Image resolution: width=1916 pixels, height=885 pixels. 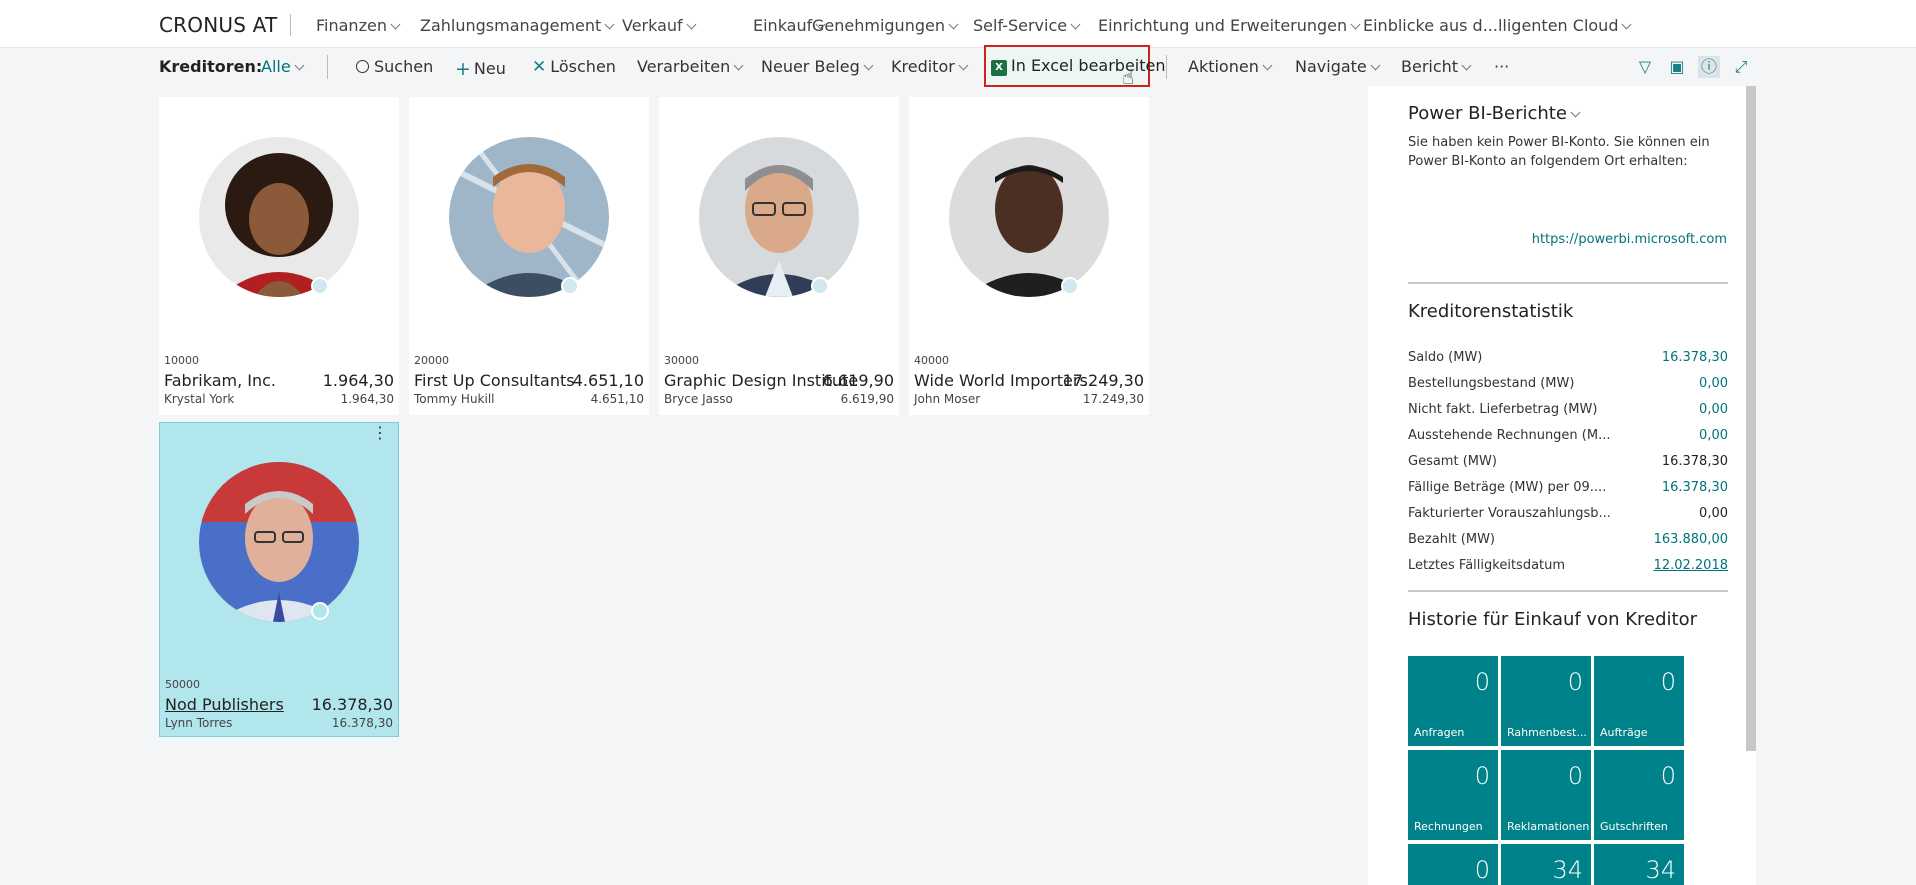 I want to click on edit-in-excel-label: In Excel bearbeiten, so click(x=1088, y=65).